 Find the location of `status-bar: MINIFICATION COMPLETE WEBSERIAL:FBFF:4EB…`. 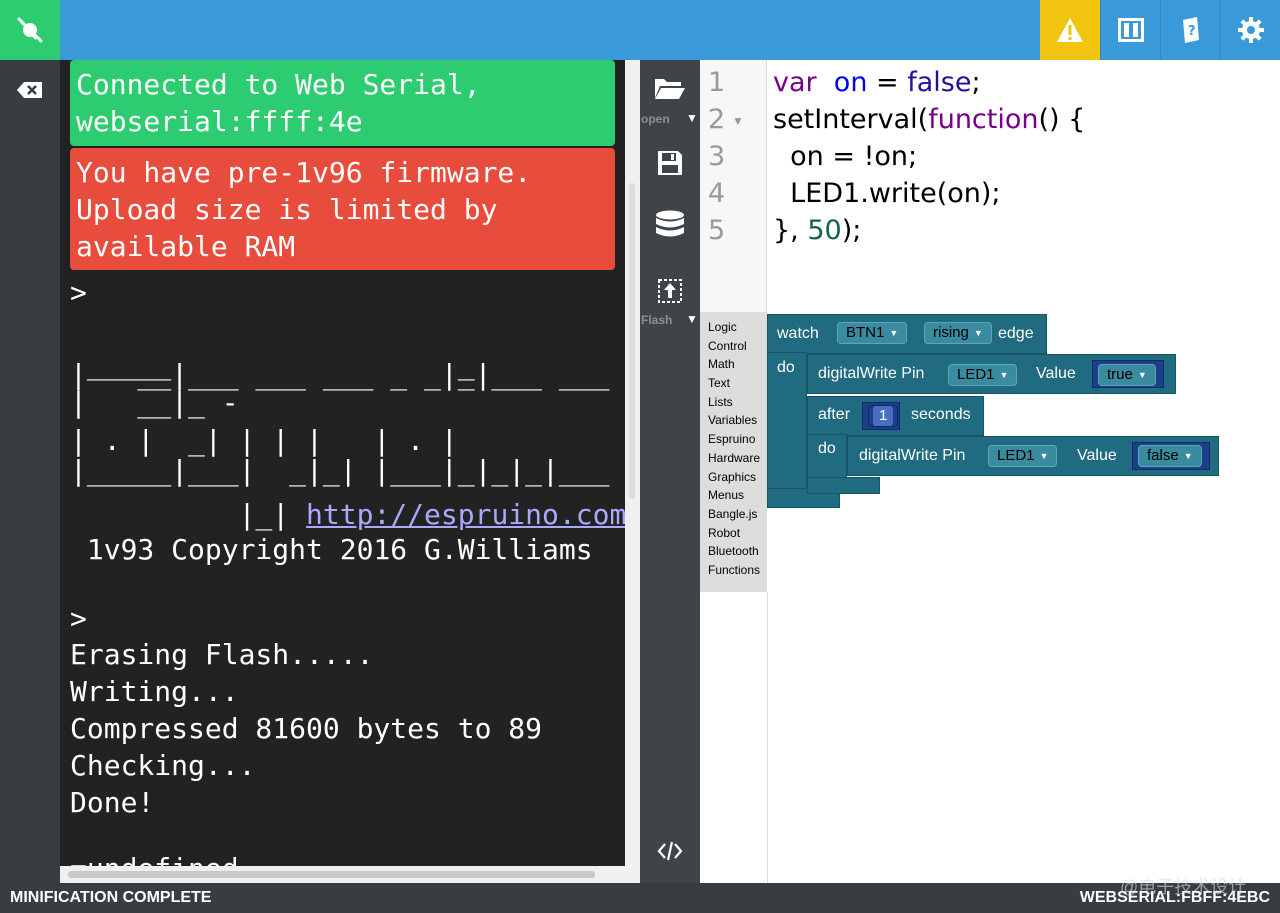

status-bar: MINIFICATION COMPLETE WEBSERIAL:FBFF:4EB… is located at coordinates (640, 898).